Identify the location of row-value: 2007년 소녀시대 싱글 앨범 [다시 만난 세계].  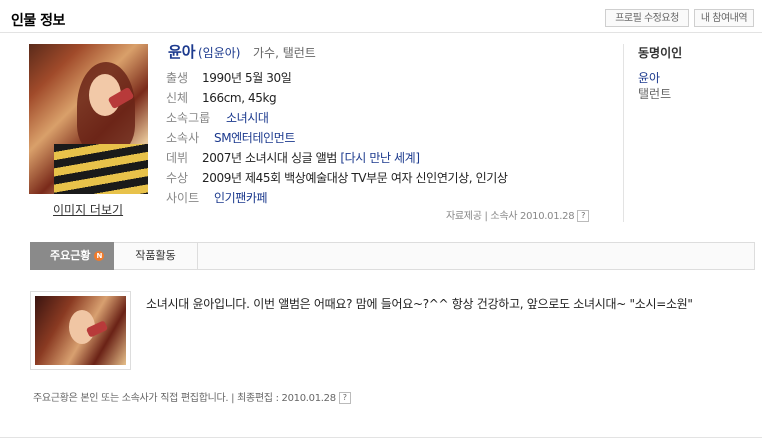
(311, 158).